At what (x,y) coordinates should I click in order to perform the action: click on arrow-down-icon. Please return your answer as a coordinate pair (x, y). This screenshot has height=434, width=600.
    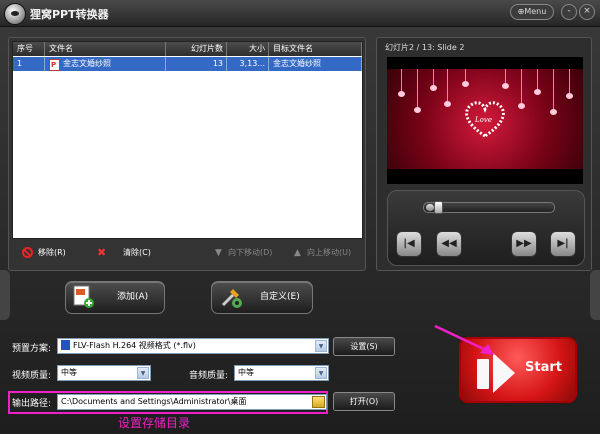
    Looking at the image, I should click on (220, 253).